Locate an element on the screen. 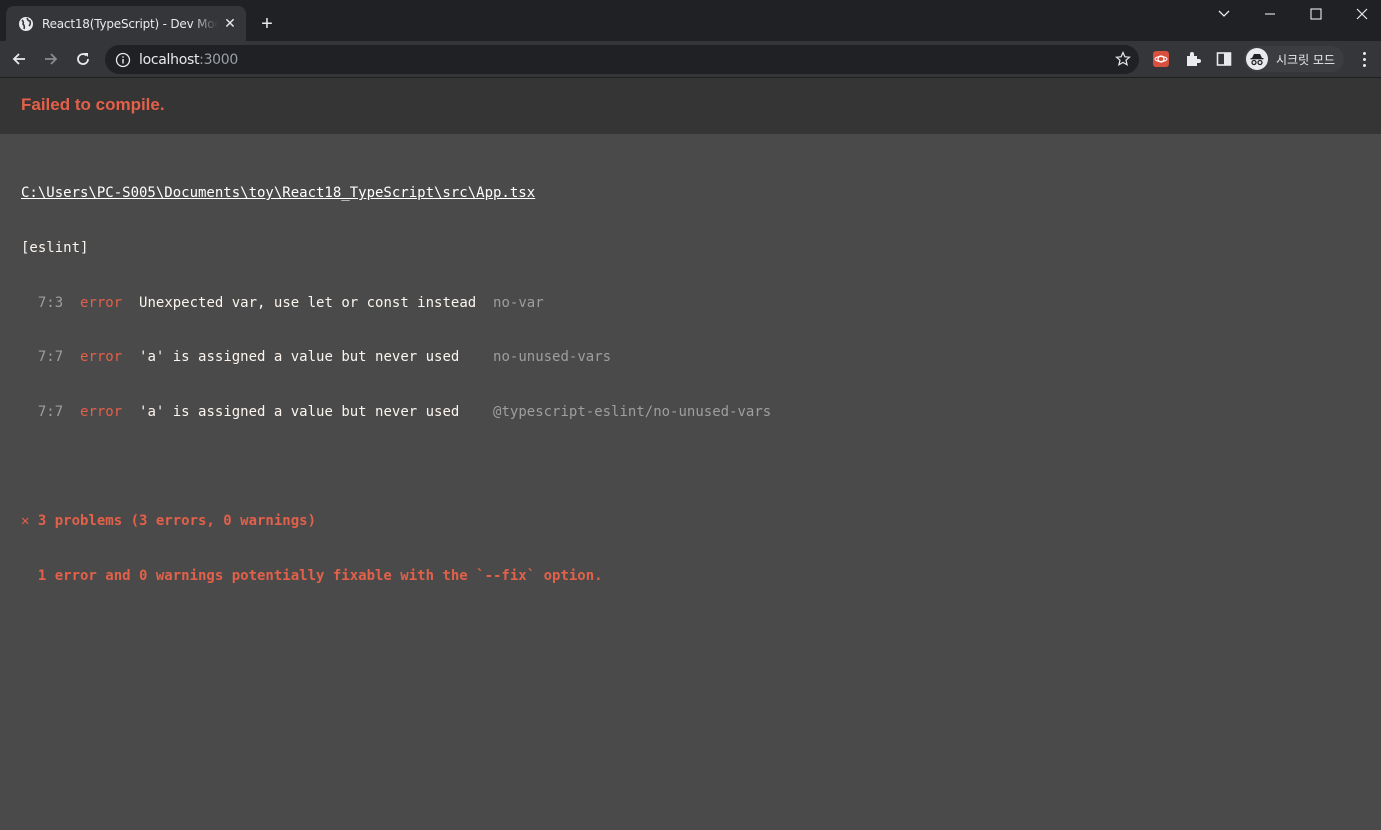 This screenshot has width=1381, height=830. overlay-title: Failed to compile. is located at coordinates (93, 104).